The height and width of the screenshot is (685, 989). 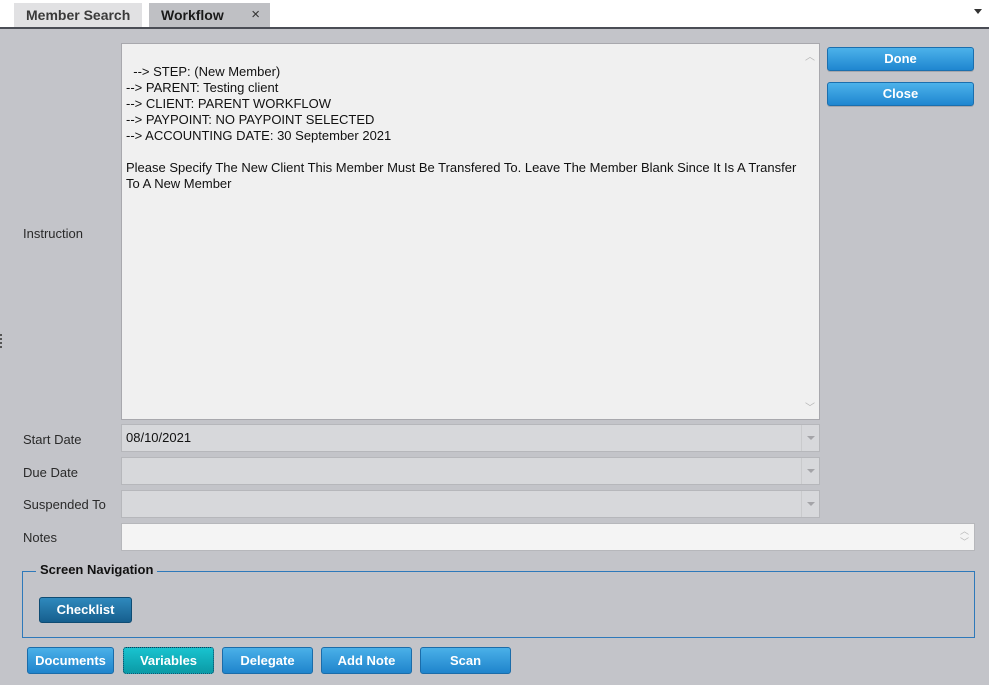 What do you see at coordinates (64, 504) in the screenshot?
I see `suspended-to-label: Suspended To` at bounding box center [64, 504].